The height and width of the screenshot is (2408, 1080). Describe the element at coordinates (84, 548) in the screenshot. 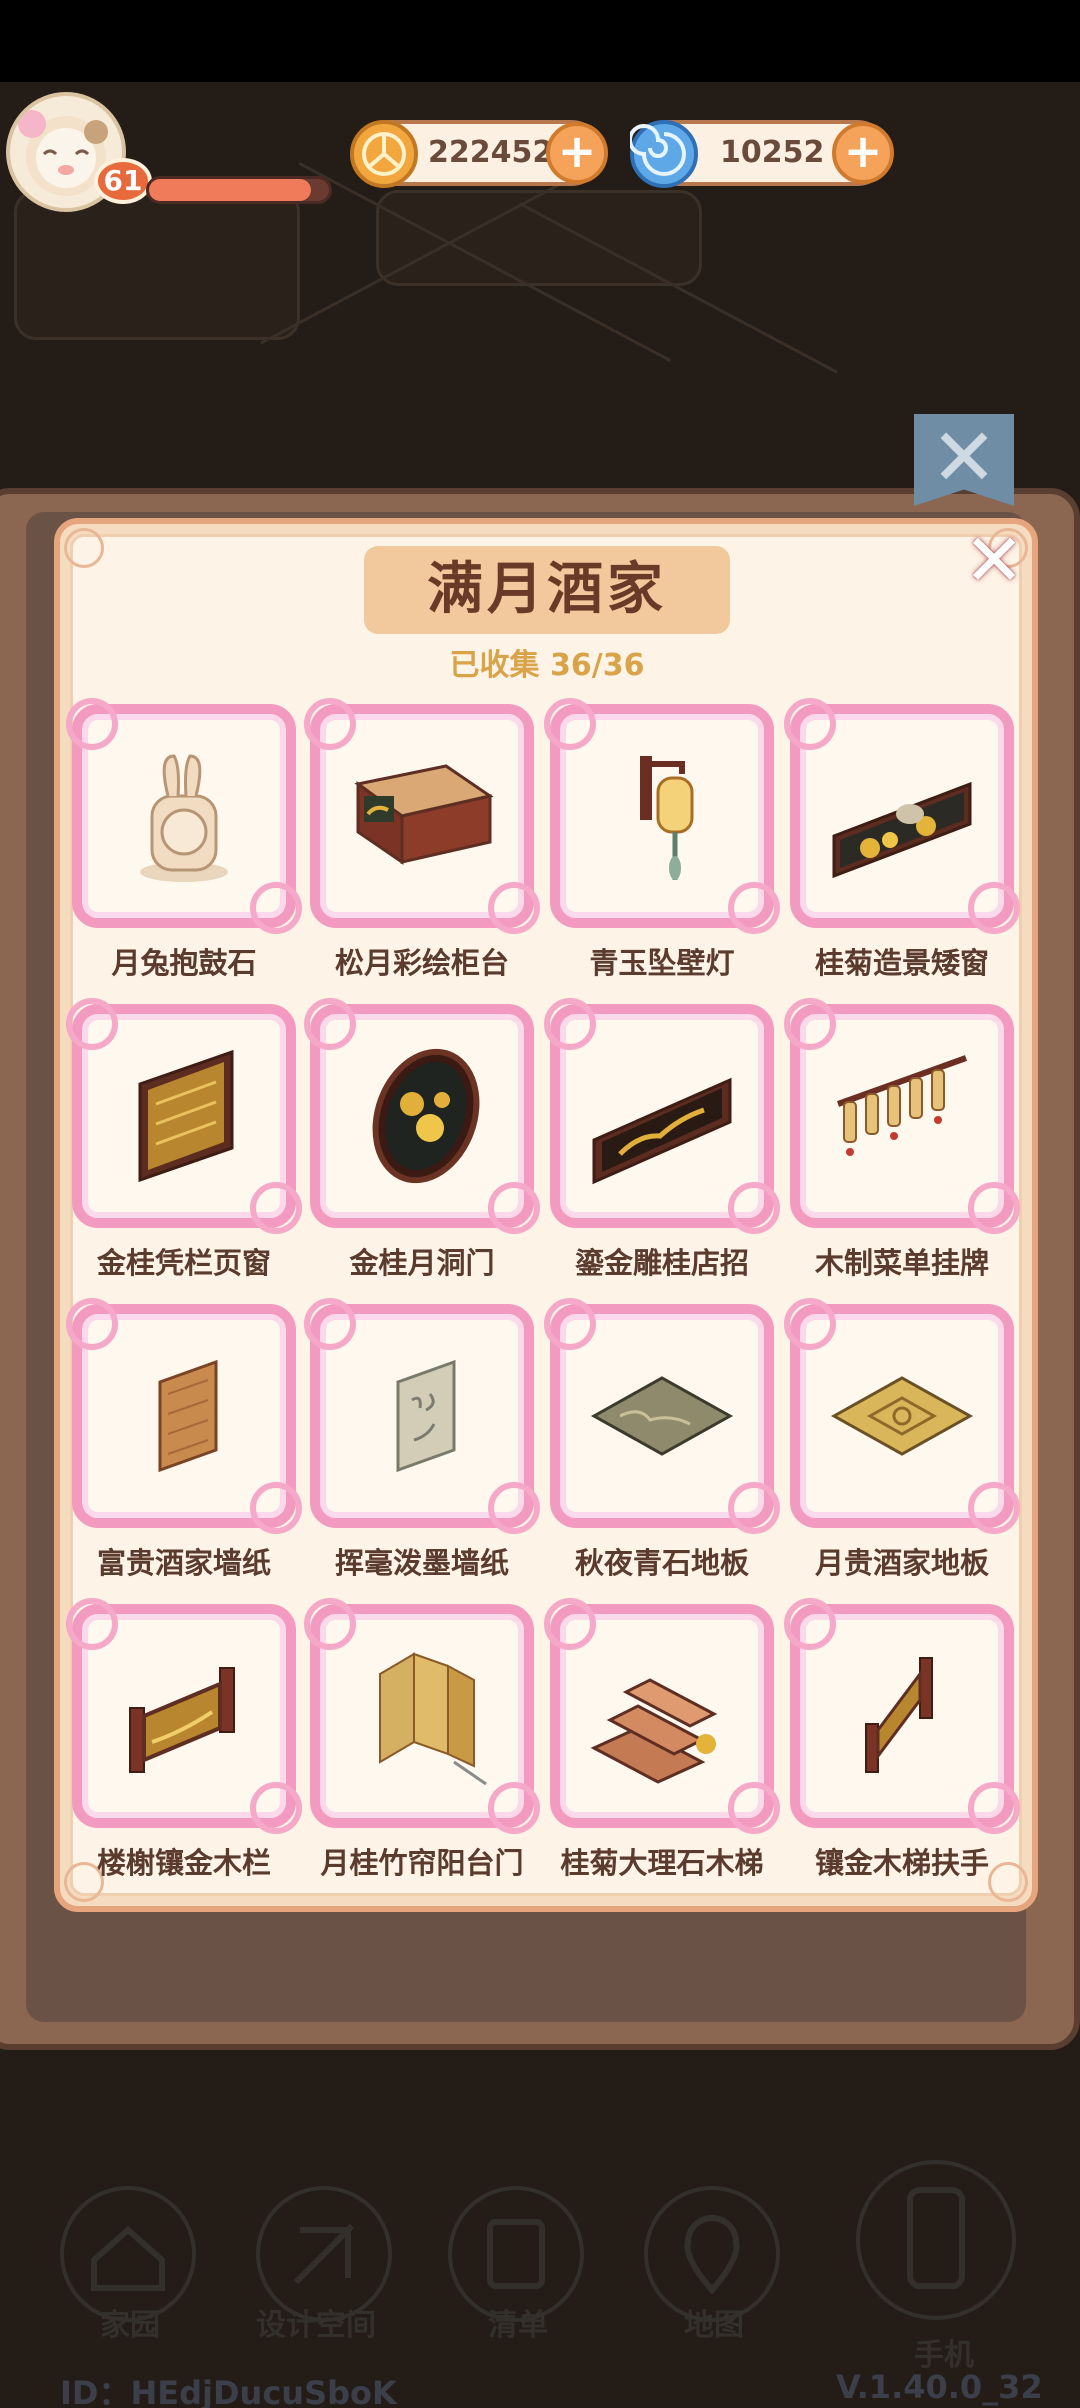

I see `corner-ornament` at that location.